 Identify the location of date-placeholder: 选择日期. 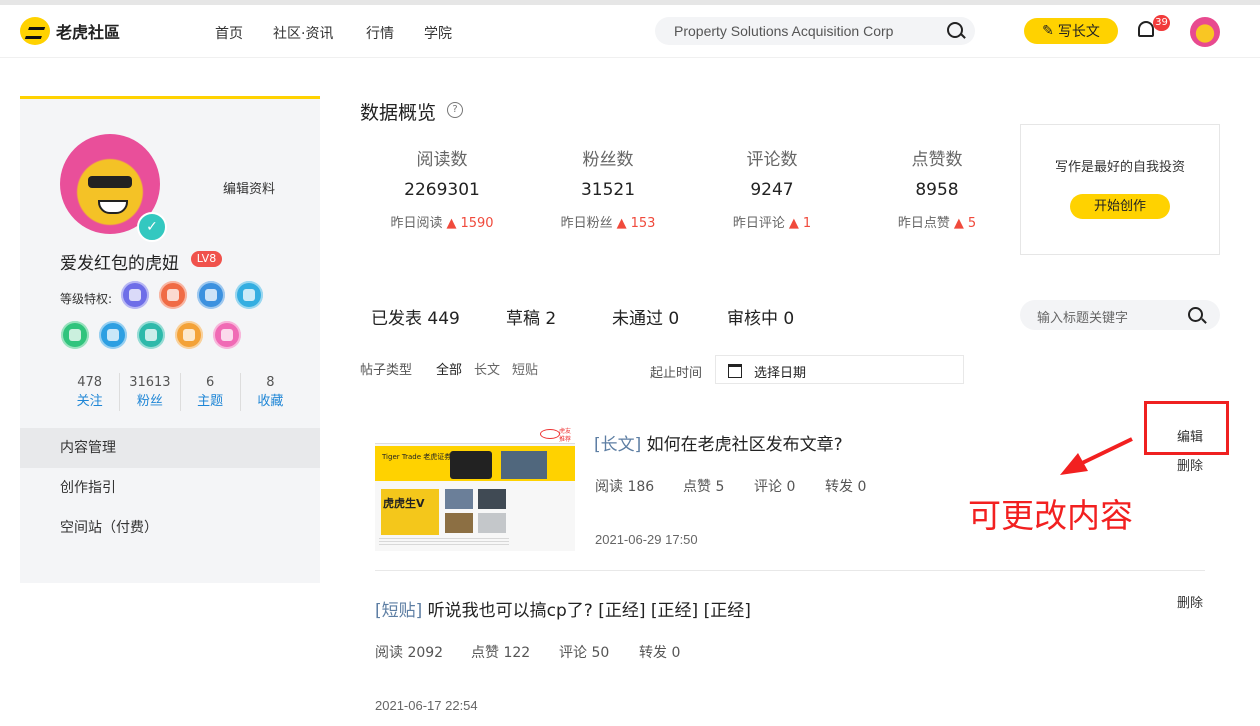
(780, 373).